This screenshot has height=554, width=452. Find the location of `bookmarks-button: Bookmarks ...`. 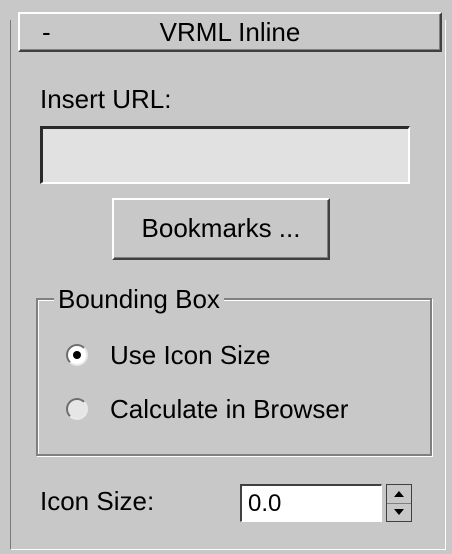

bookmarks-button: Bookmarks ... is located at coordinates (221, 229).